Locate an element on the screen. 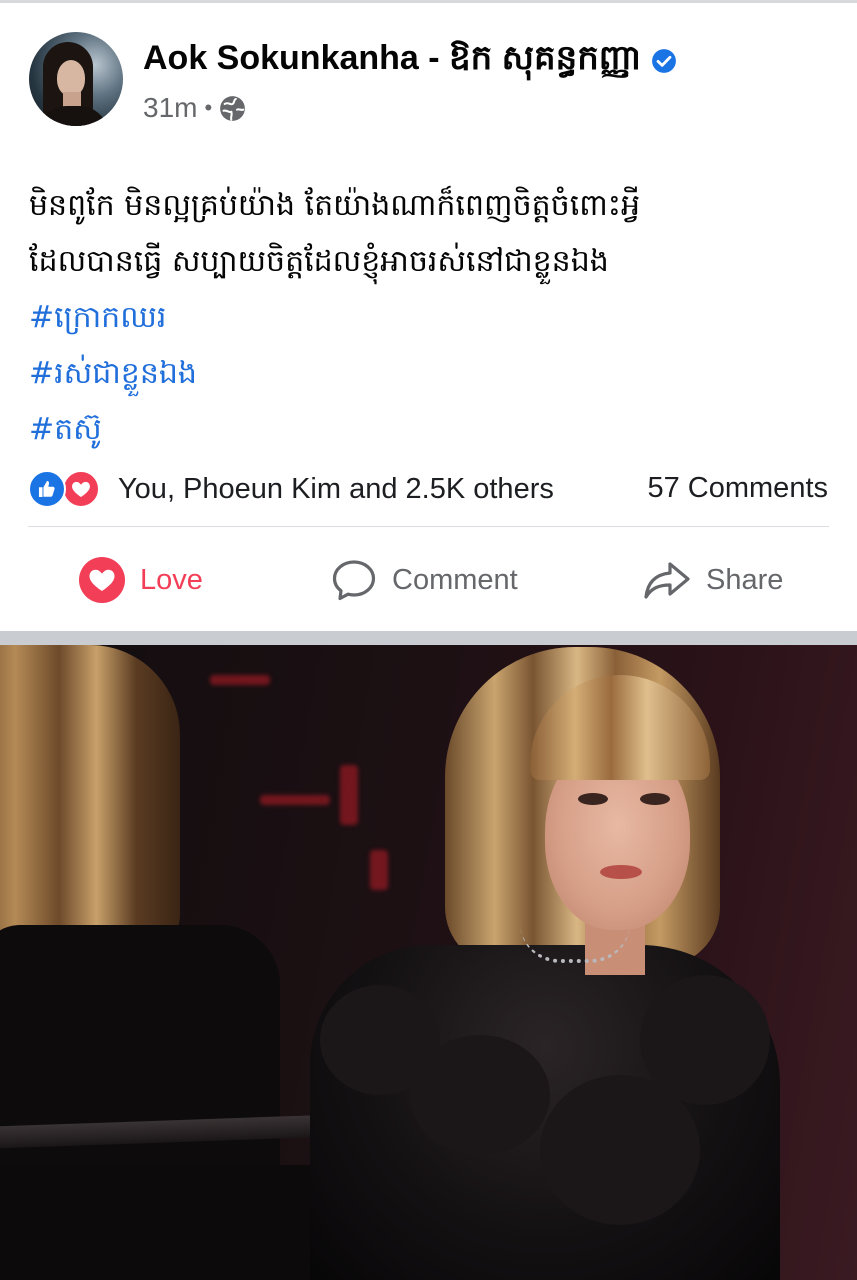 The width and height of the screenshot is (857, 1280). top-divider is located at coordinates (428, 1).